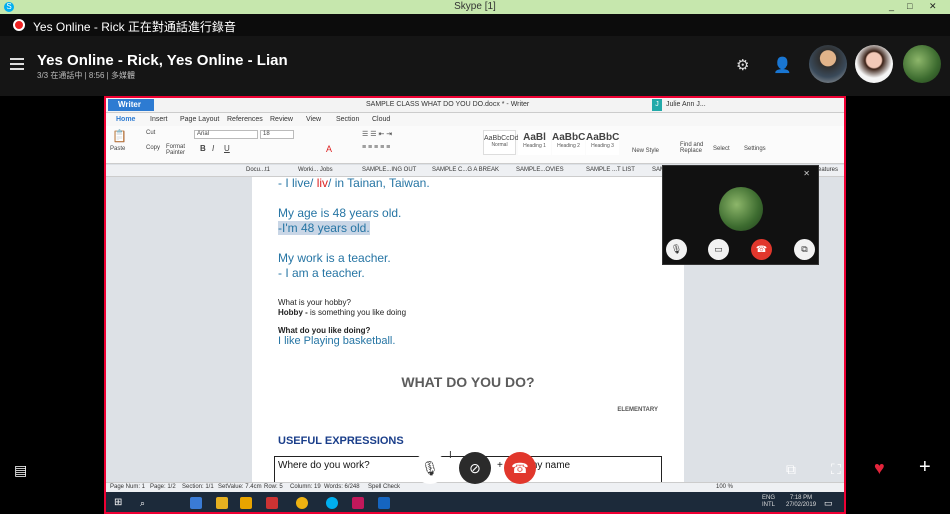 The image size is (950, 514). I want to click on tab-cloud: Cloud, so click(381, 119).